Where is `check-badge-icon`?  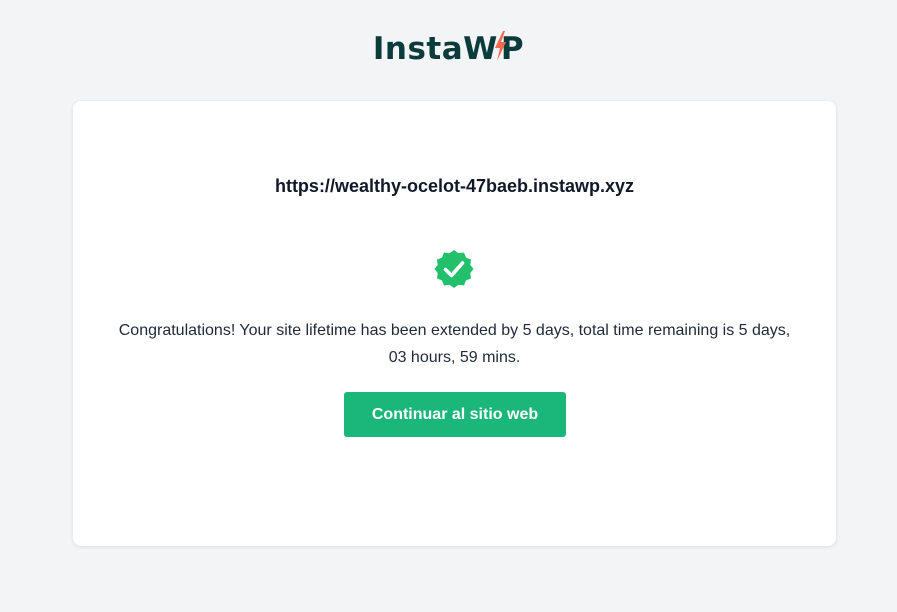 check-badge-icon is located at coordinates (454, 269).